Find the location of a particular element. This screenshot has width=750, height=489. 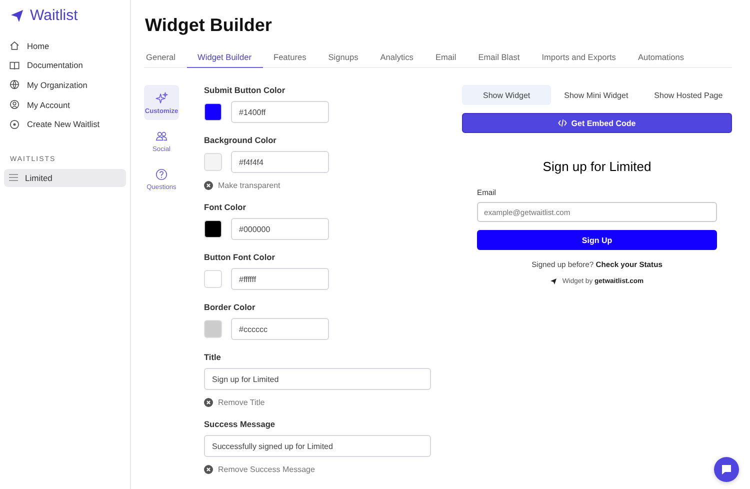

nav-item: My Account is located at coordinates (65, 104).